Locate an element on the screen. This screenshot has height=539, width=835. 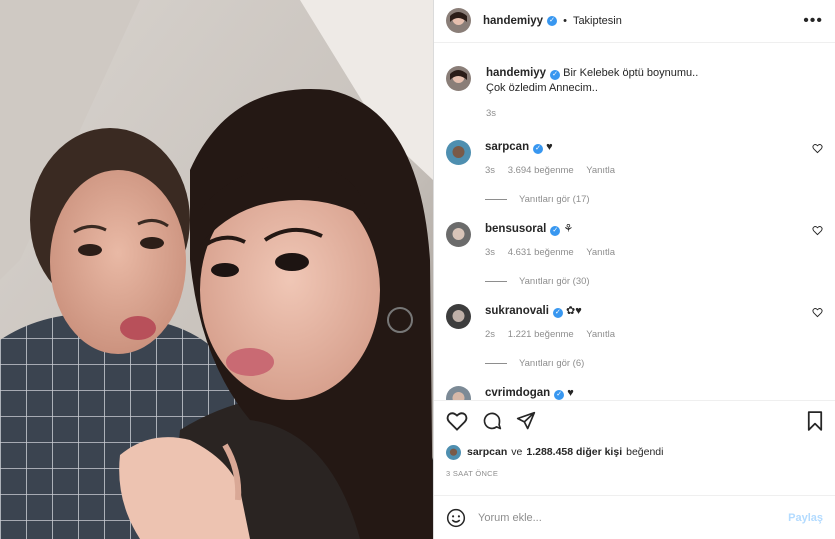
caption-text-line2: Çok özledim Annecim.. is located at coordinates (542, 87).